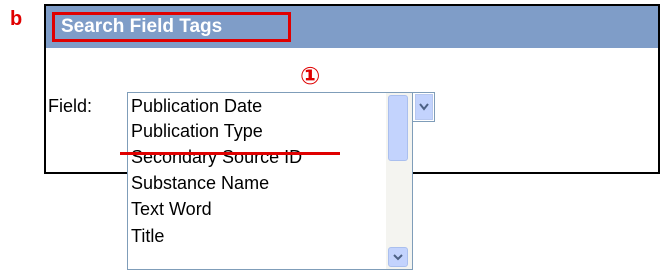 This screenshot has height=272, width=664. I want to click on list-item-text-word: Text Word, so click(171, 209).